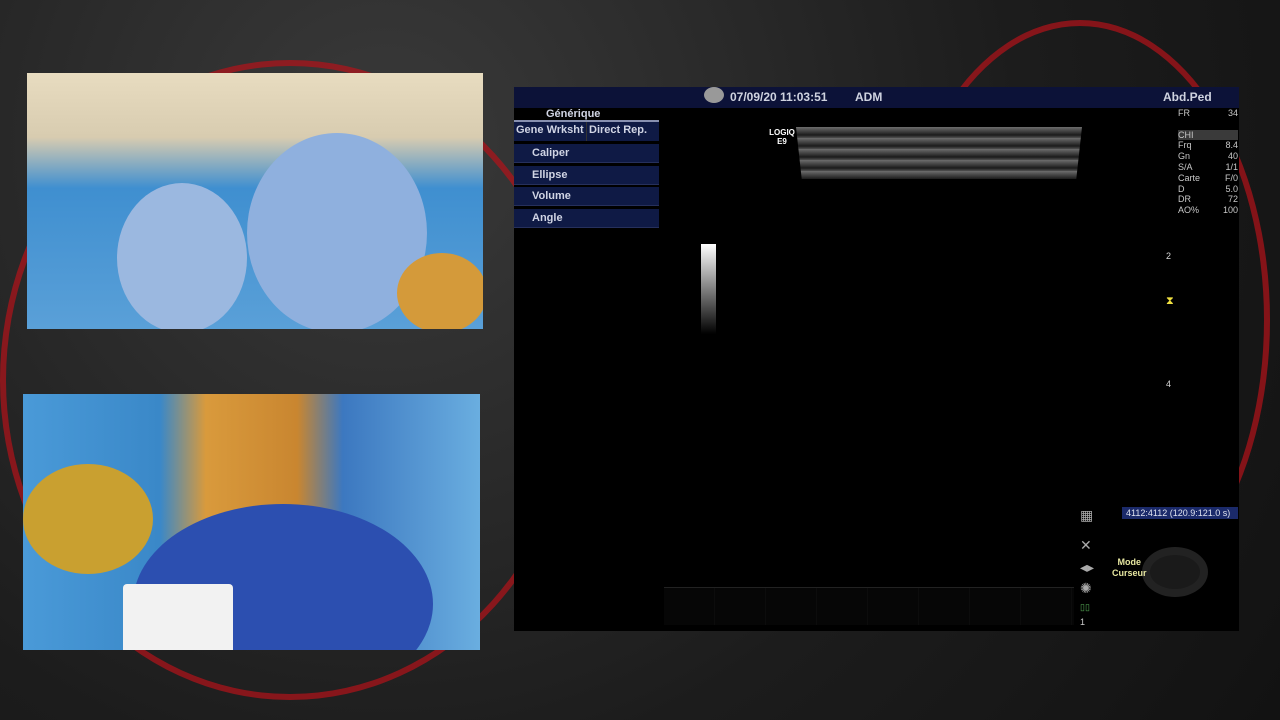 This screenshot has height=720, width=1280. What do you see at coordinates (1208, 113) in the screenshot?
I see `param-fr: FR 34` at bounding box center [1208, 113].